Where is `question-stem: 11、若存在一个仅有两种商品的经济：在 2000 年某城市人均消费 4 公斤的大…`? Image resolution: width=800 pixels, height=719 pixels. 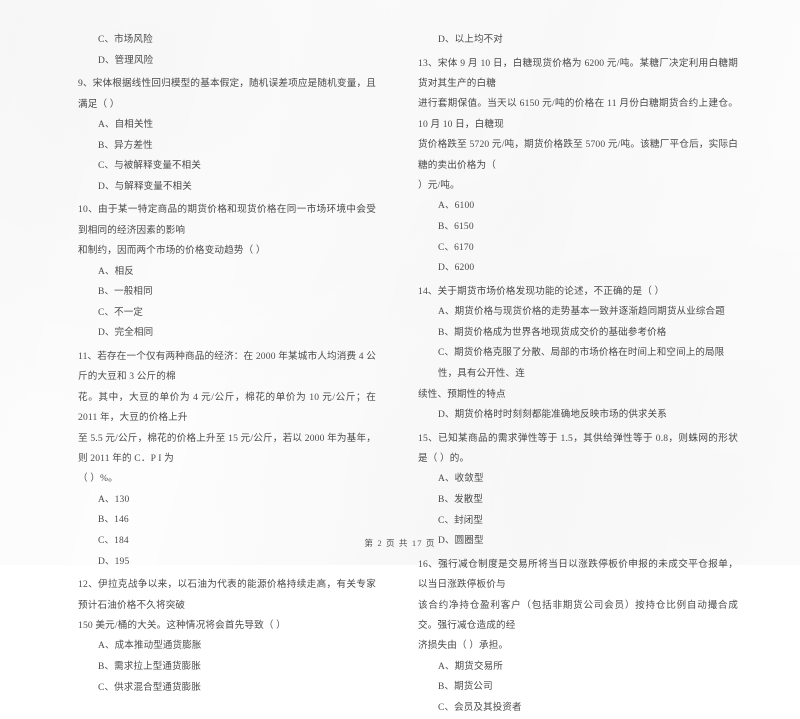
question-stem: 11、若存在一个仅有两种商品的经济：在 2000 年某城市人均消费 4 公斤的大… is located at coordinates (227, 366).